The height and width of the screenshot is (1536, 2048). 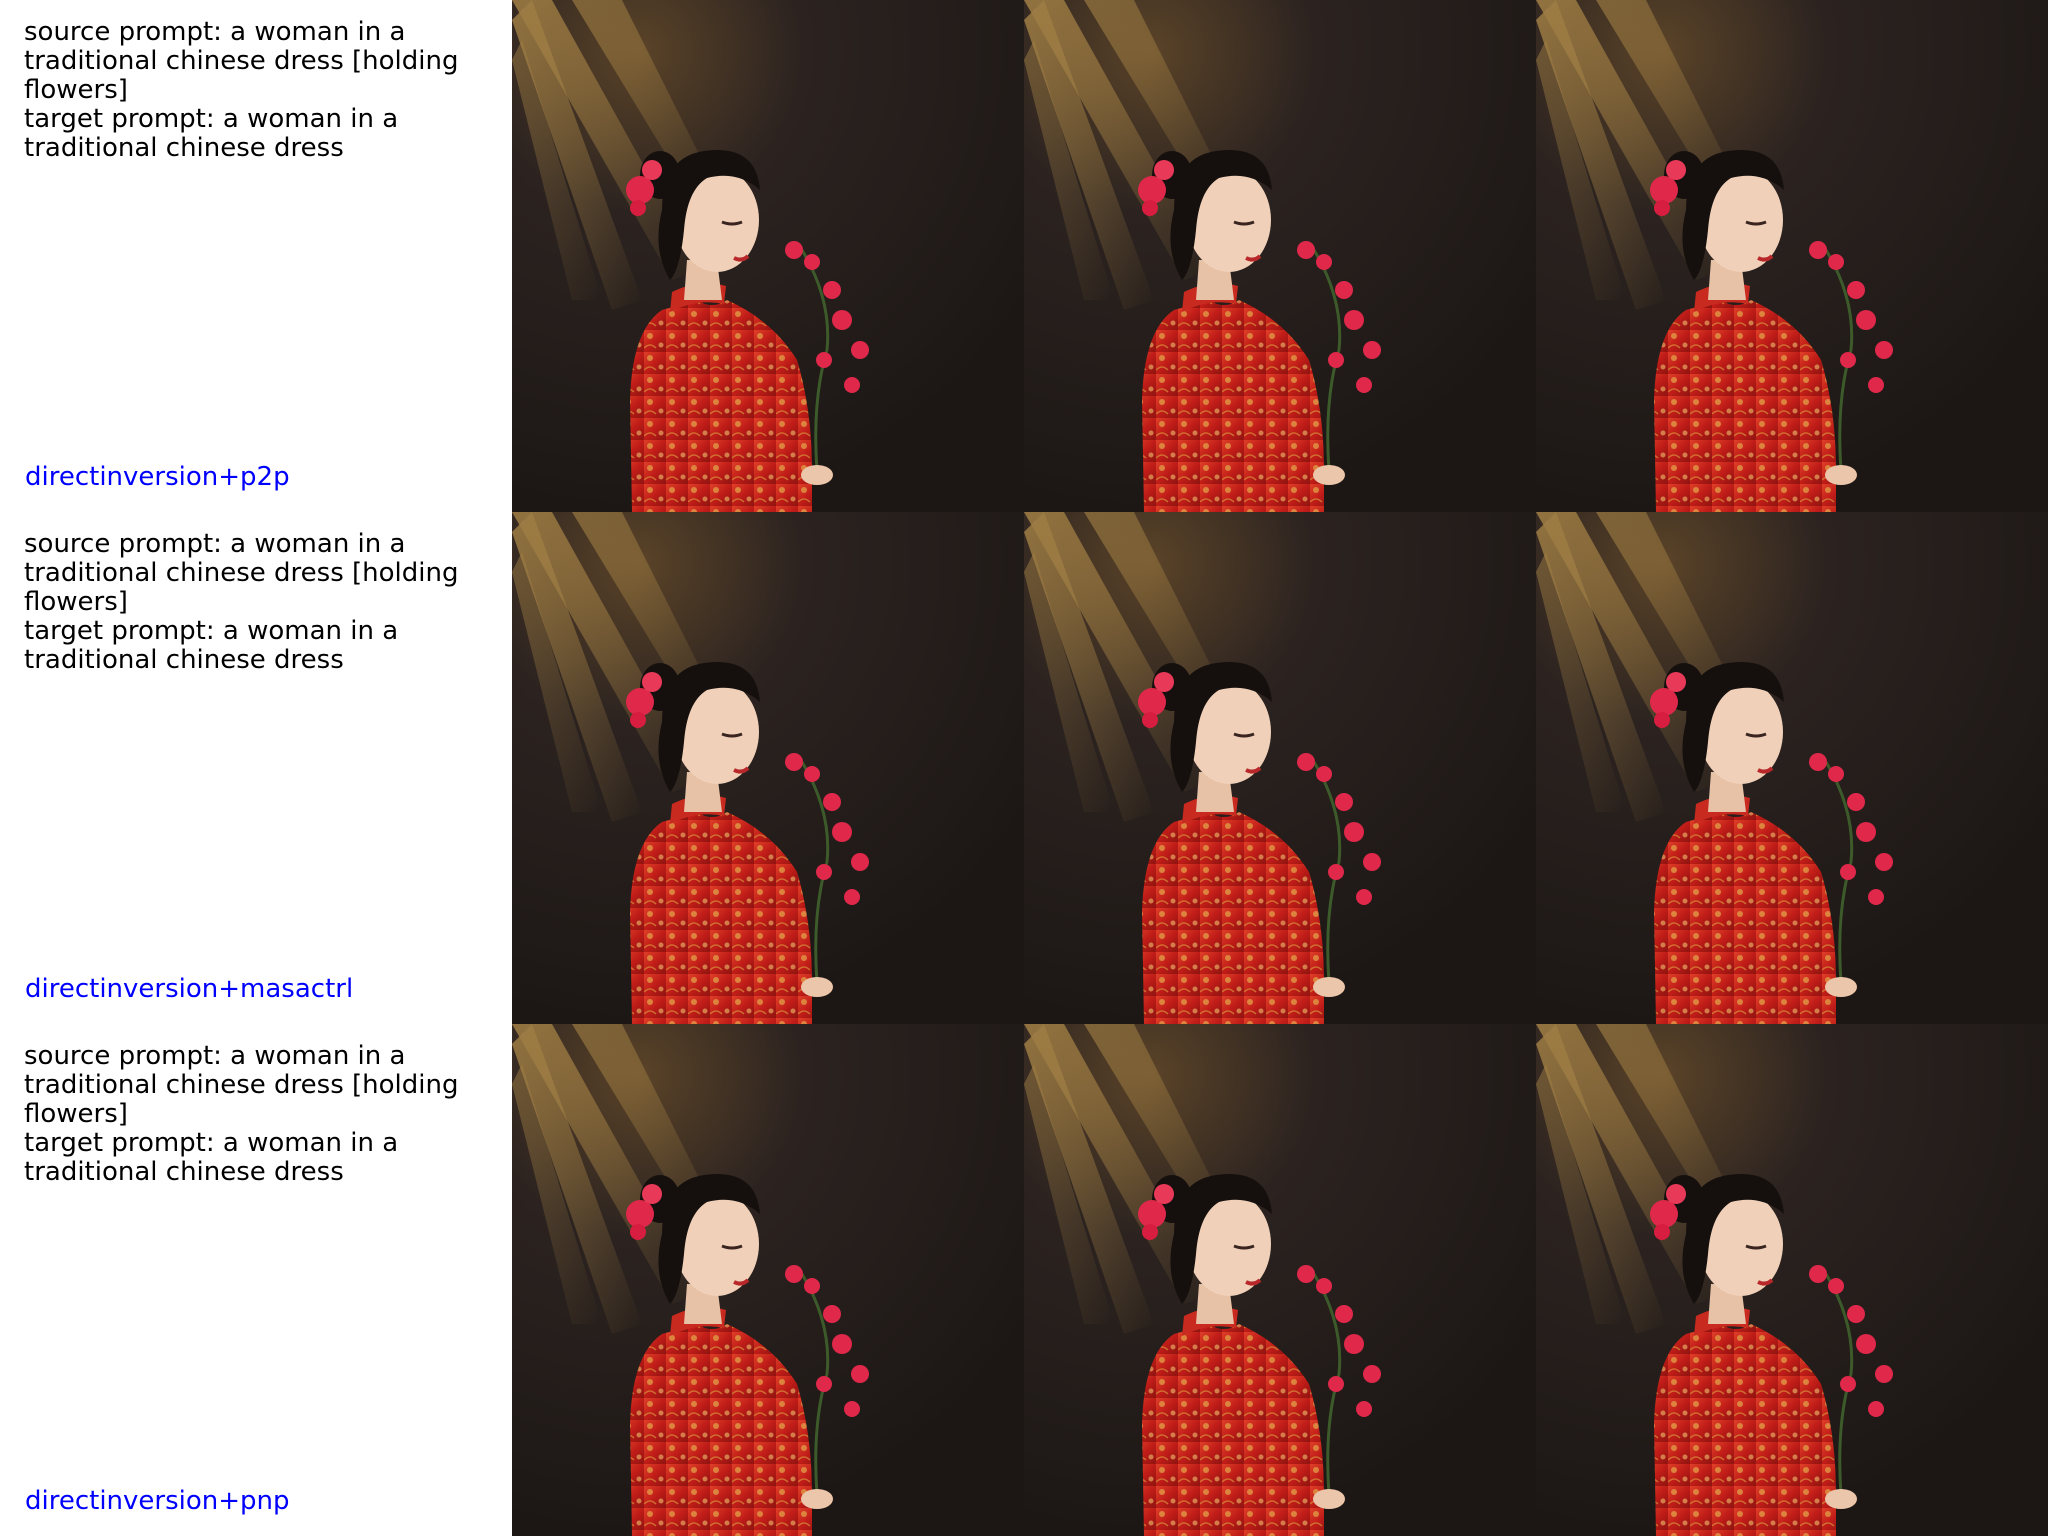 What do you see at coordinates (157, 1501) in the screenshot?
I see `method-label: directinversion+pnp` at bounding box center [157, 1501].